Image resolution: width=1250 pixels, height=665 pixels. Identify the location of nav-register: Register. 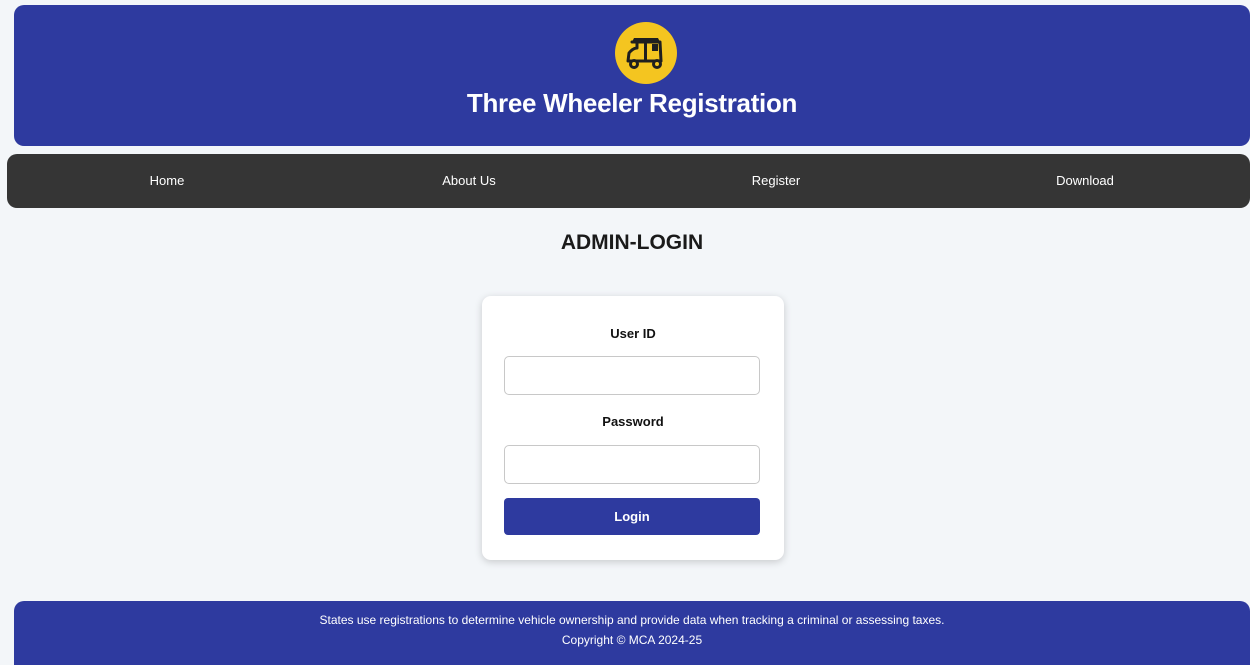
(776, 181).